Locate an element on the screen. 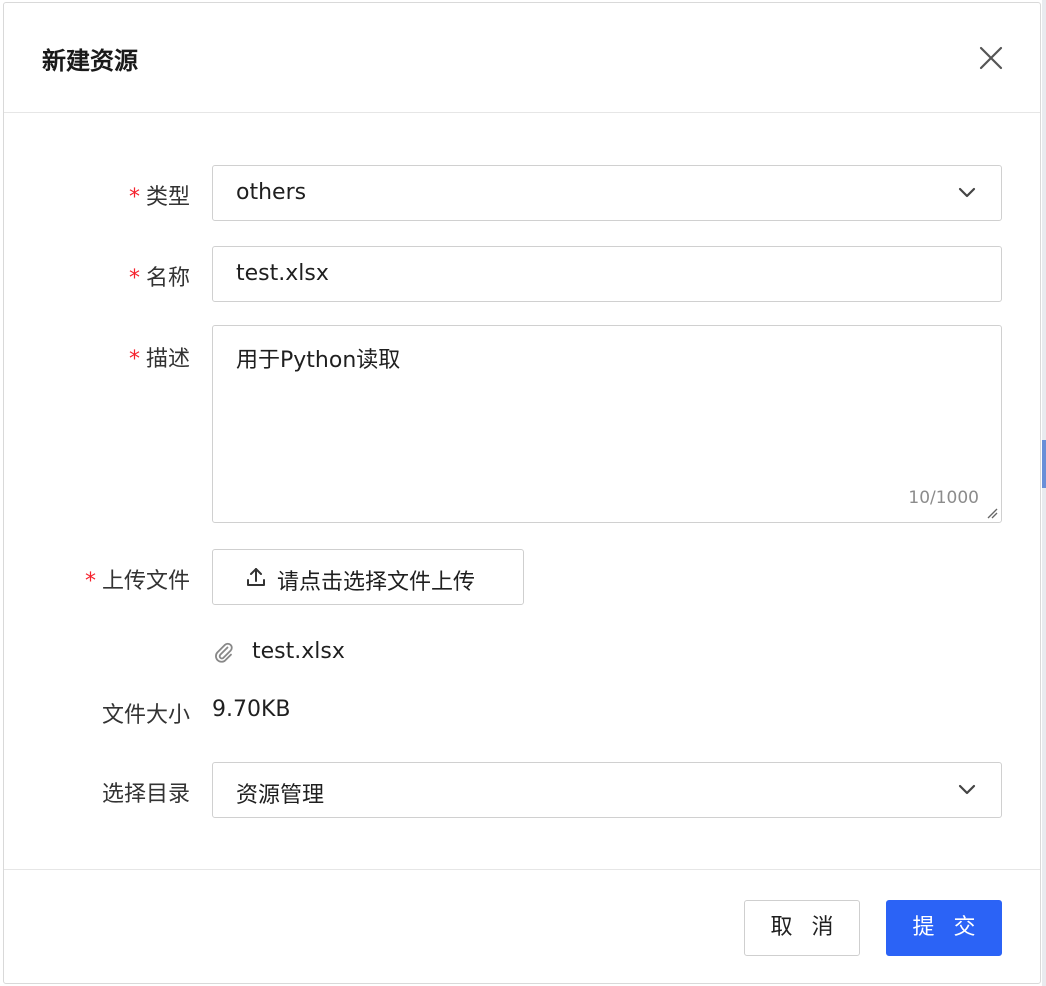 The width and height of the screenshot is (1046, 986). close-icon is located at coordinates (991, 58).